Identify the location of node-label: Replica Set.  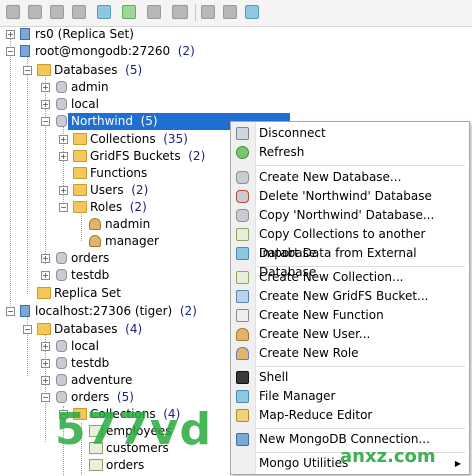
(87, 293).